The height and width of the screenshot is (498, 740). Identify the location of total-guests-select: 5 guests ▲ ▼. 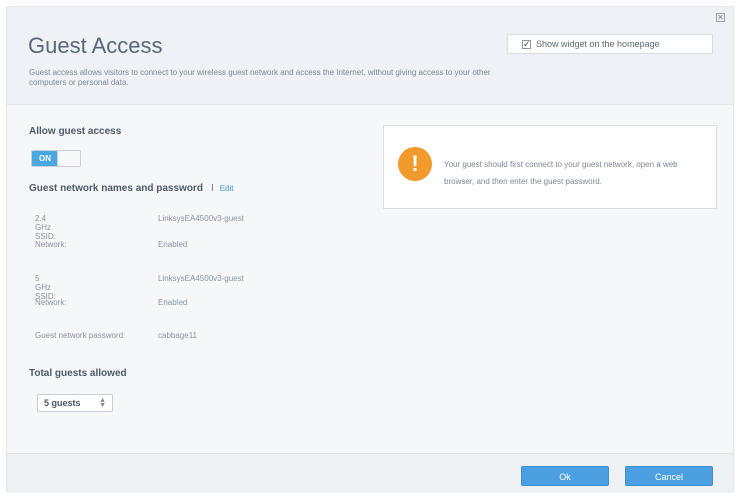
(75, 403).